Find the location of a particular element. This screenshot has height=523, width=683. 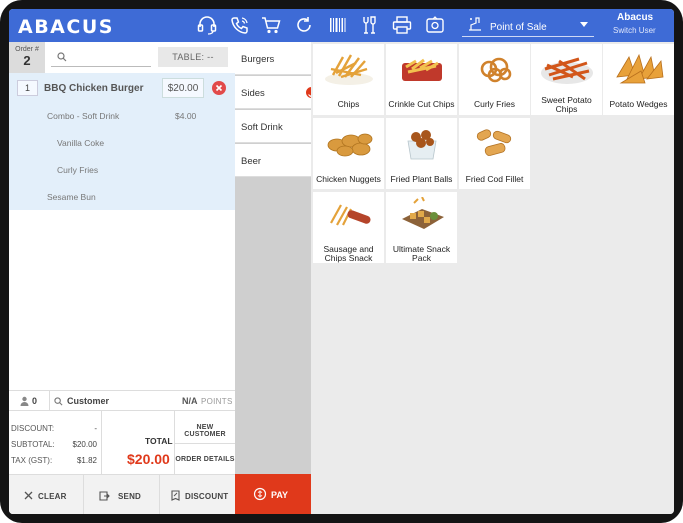

mode-select: Point of Sale is located at coordinates (528, 26).